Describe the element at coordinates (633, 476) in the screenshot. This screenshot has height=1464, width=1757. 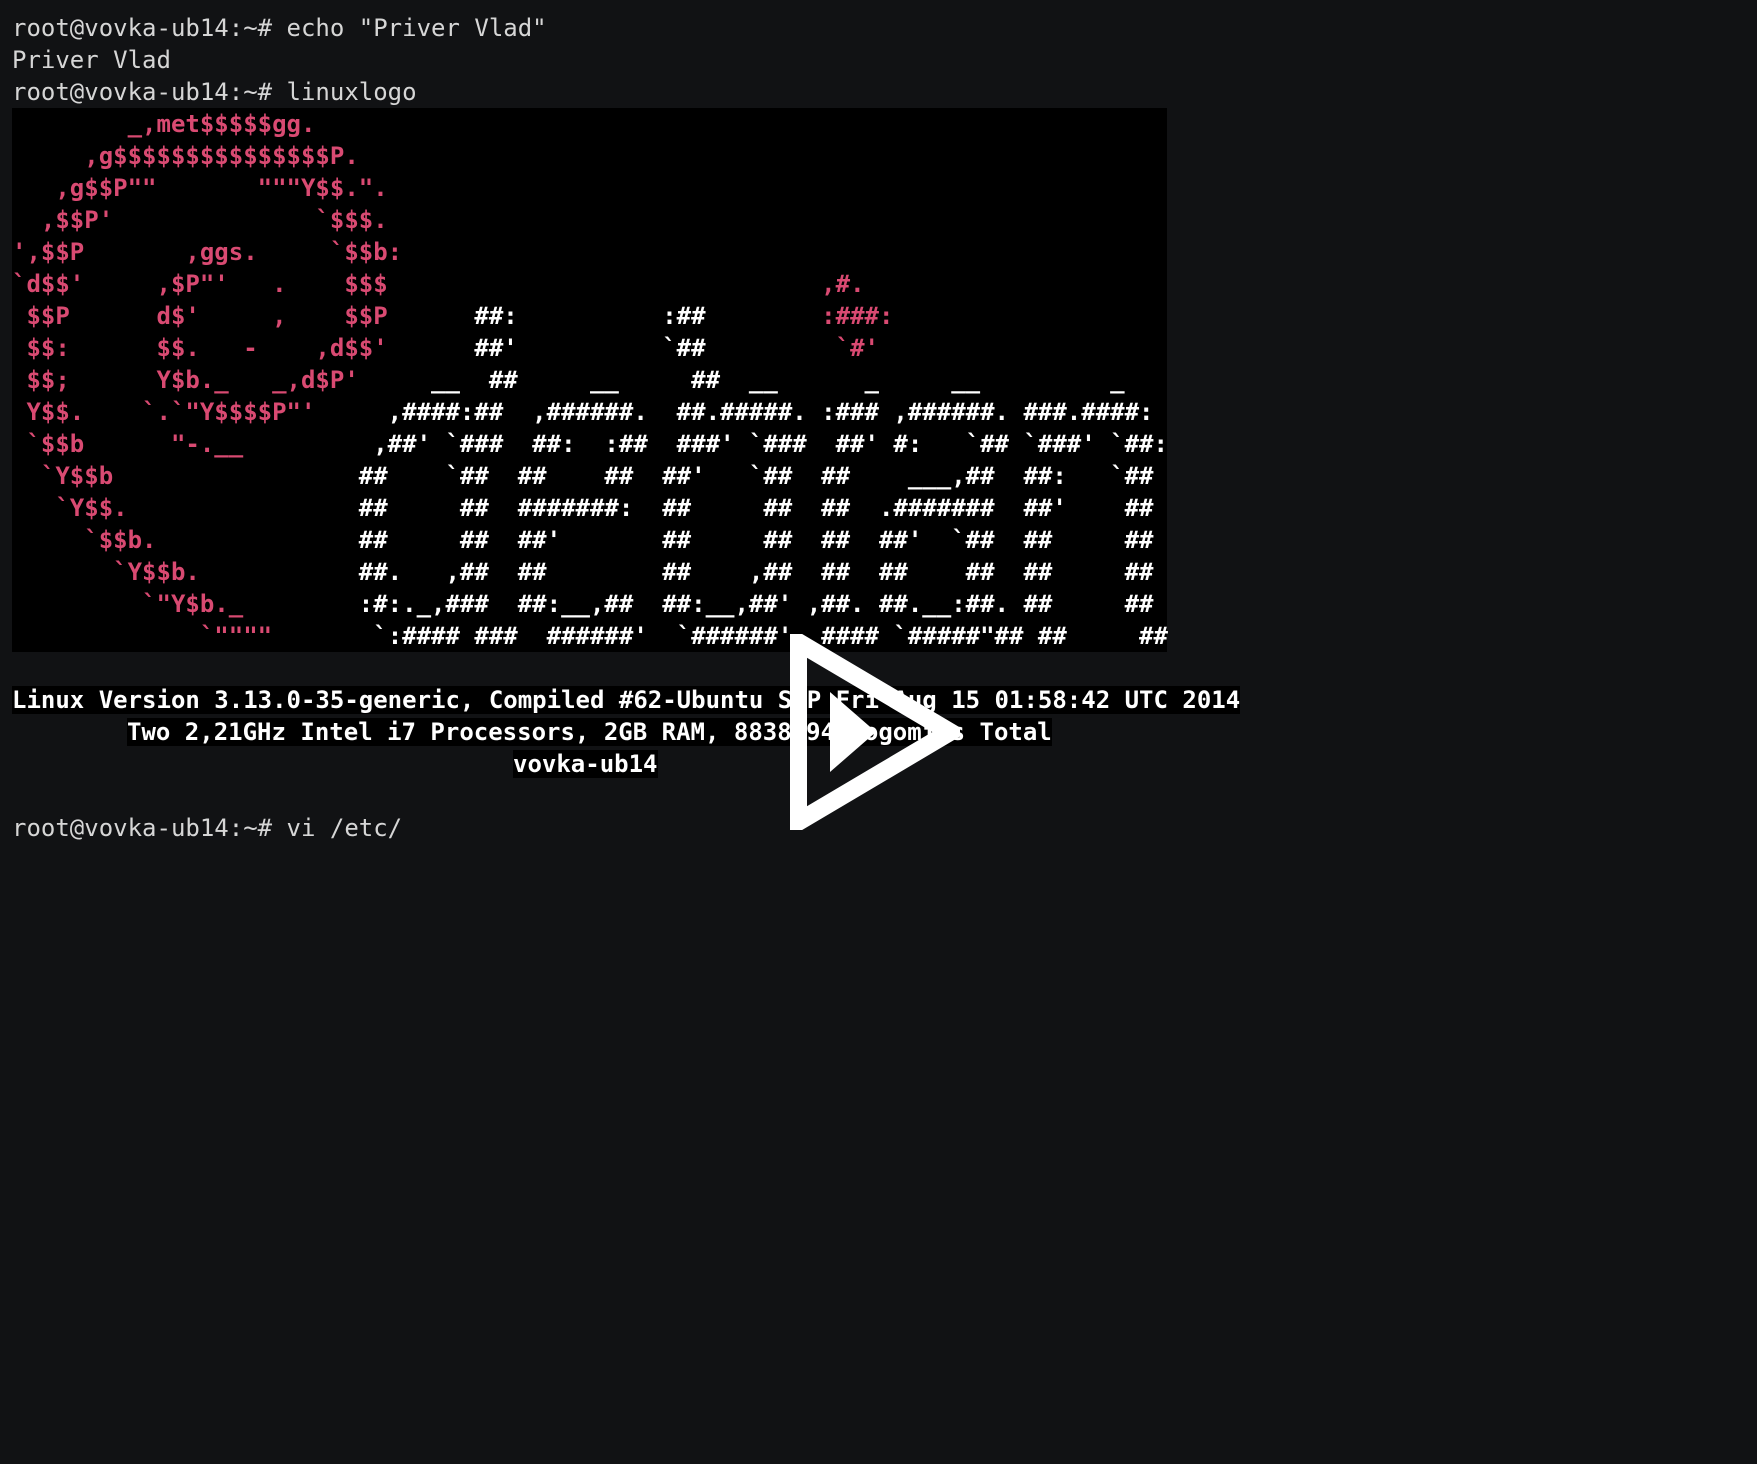
I see `logo-wordmark-segment: ## `## ## ## ##' `## ## ___,## ##: `##` at that location.